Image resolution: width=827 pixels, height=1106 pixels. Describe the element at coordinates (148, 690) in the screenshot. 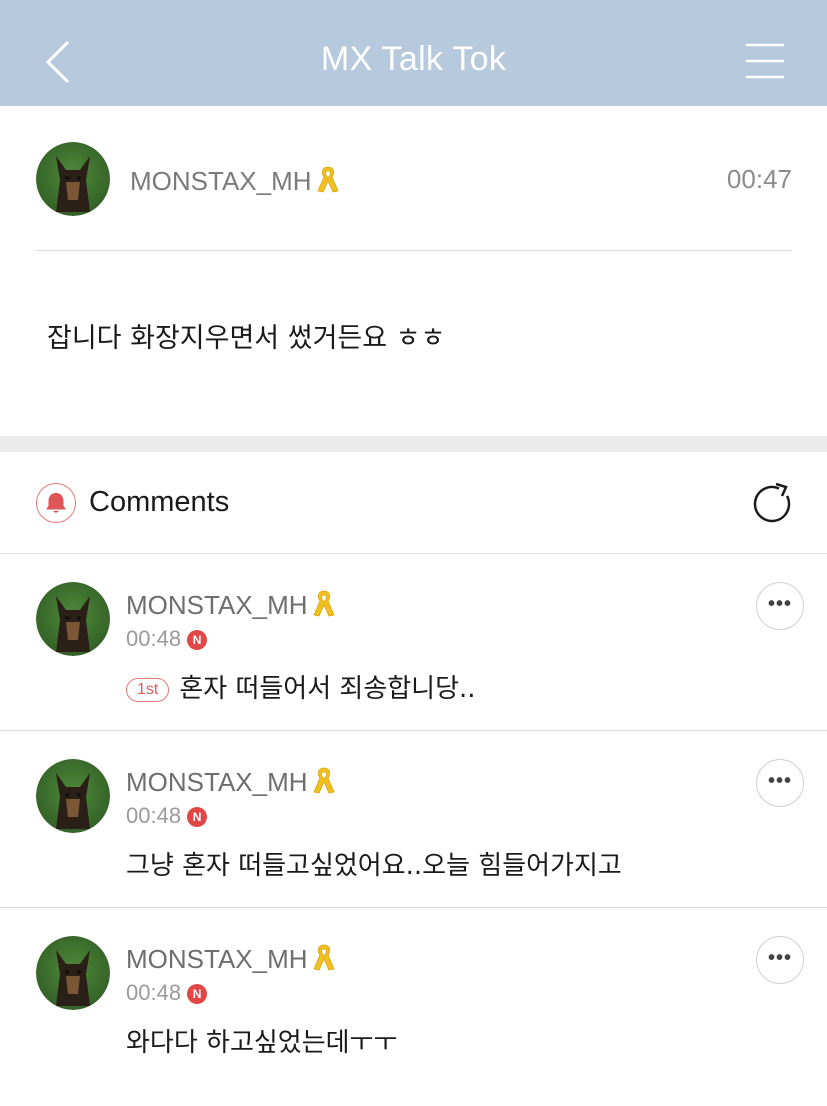

I see `rank-badge: 1st` at that location.